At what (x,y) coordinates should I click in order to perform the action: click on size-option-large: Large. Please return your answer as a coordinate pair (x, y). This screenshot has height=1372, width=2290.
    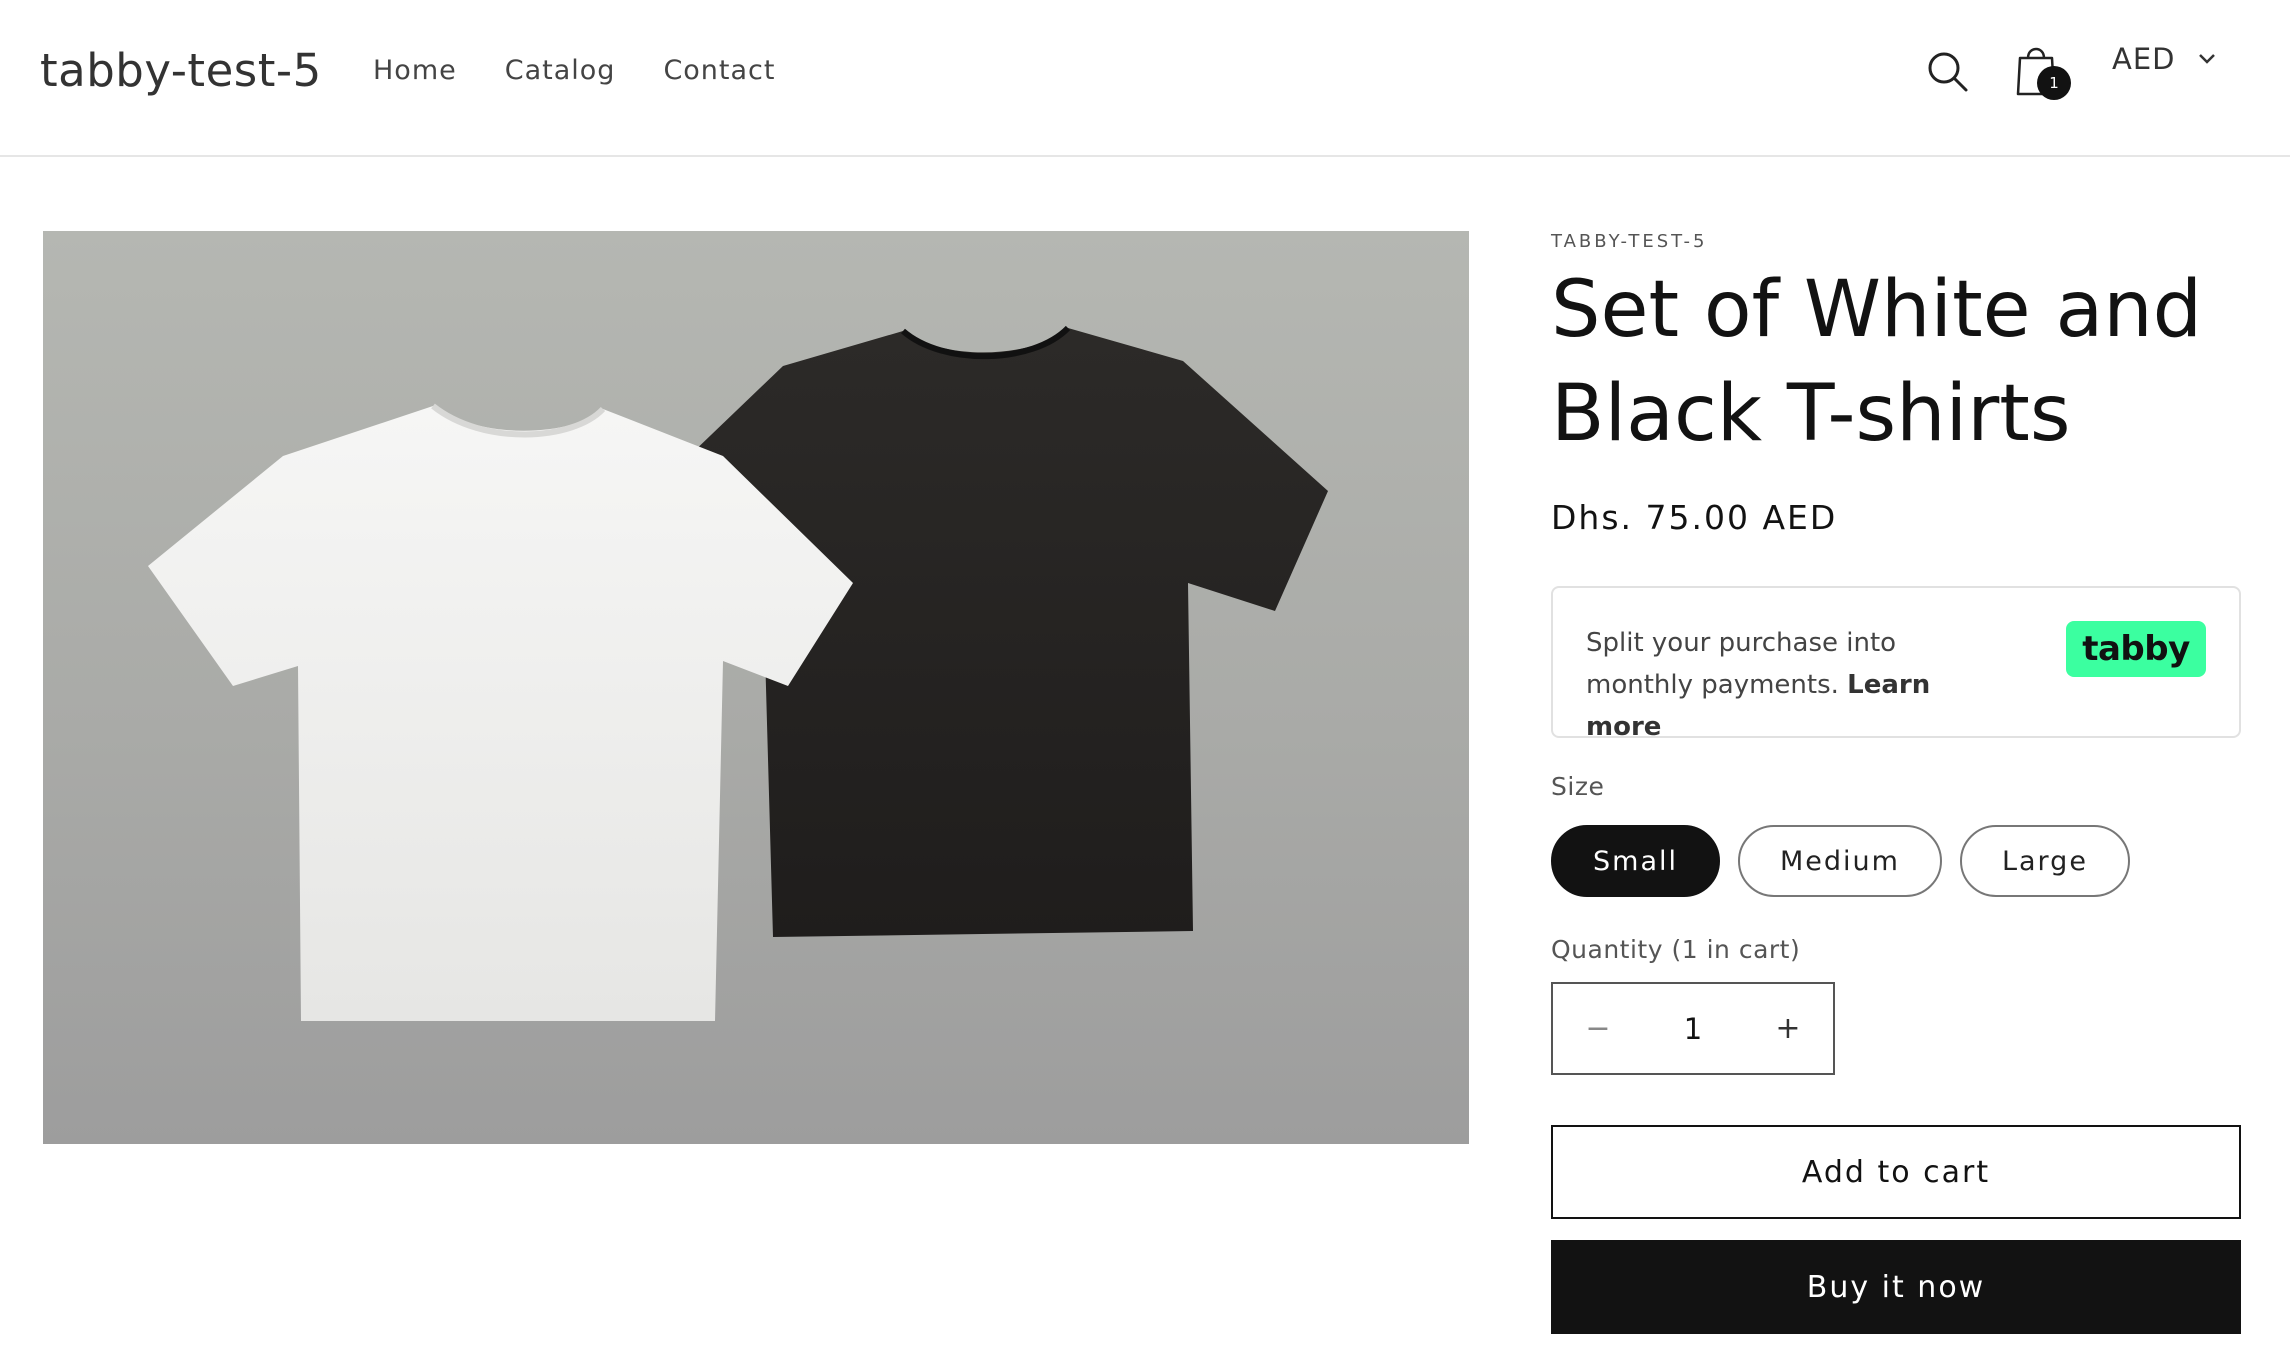
    Looking at the image, I should click on (2044, 861).